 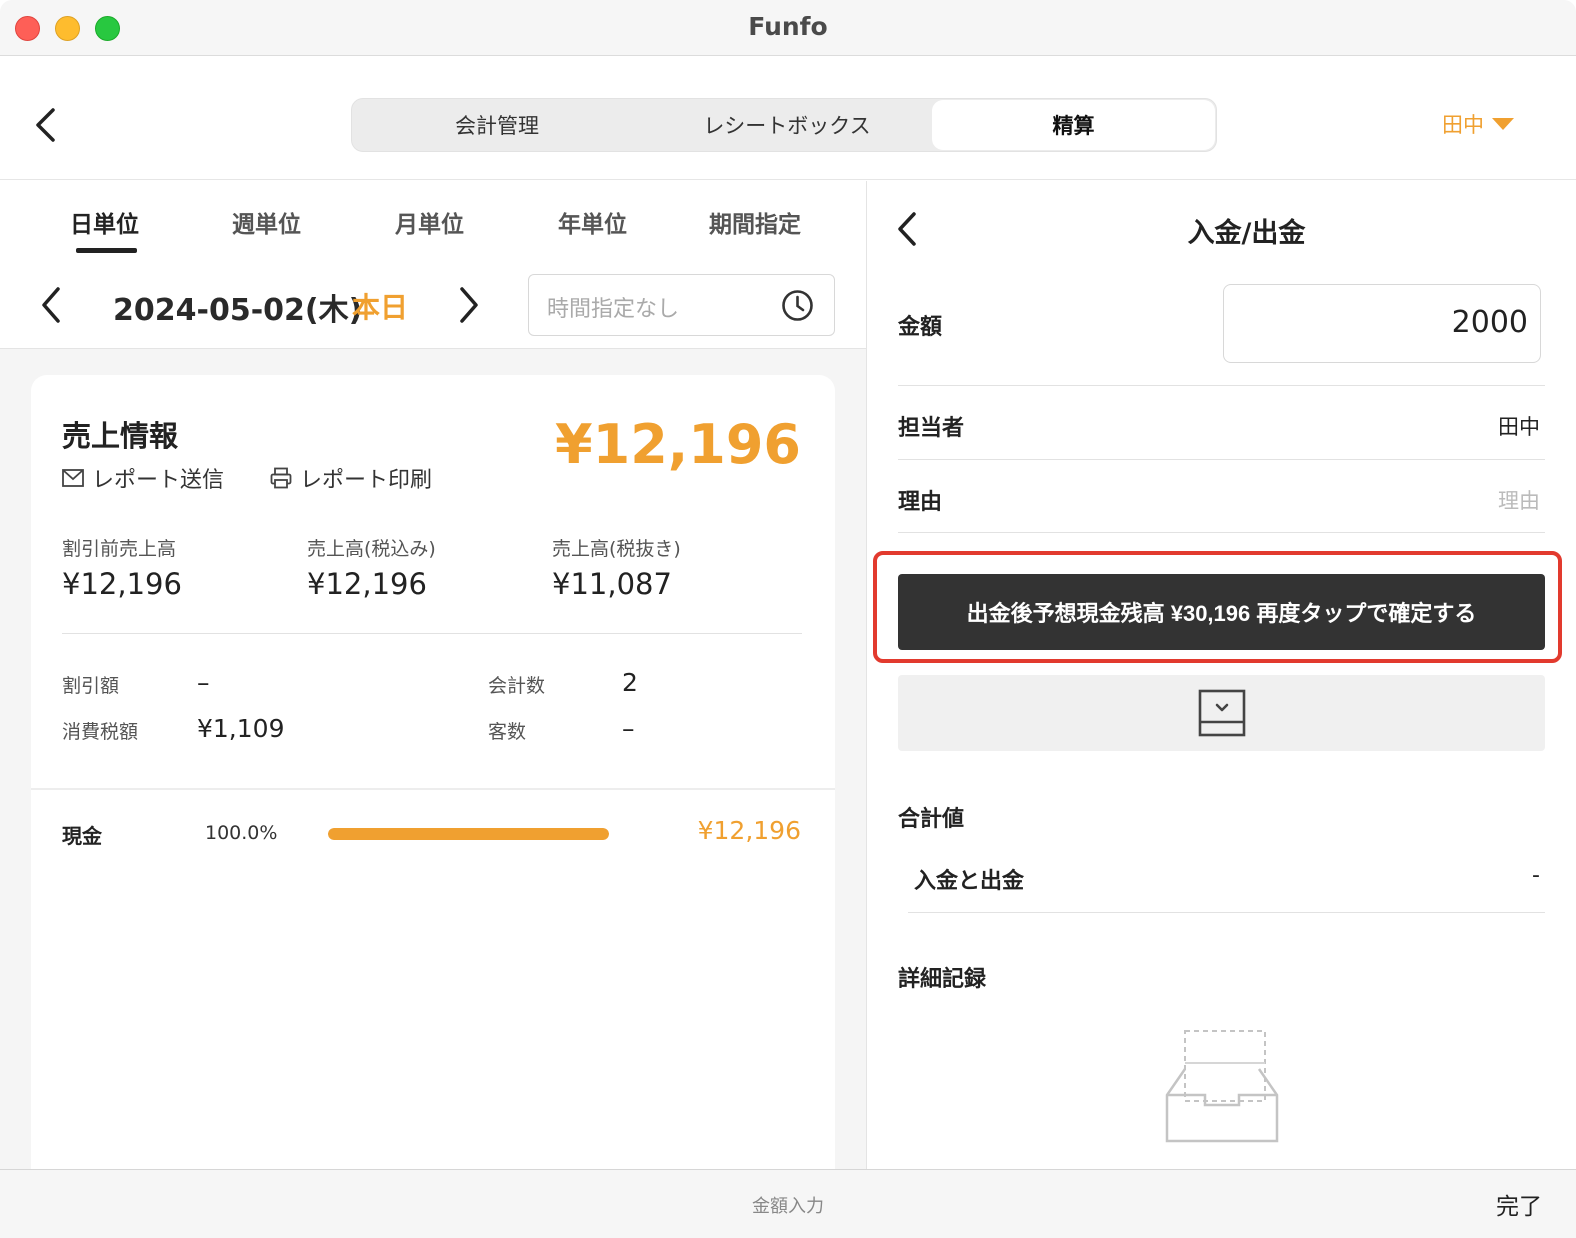 I want to click on active-tab-indicator, so click(x=106, y=250).